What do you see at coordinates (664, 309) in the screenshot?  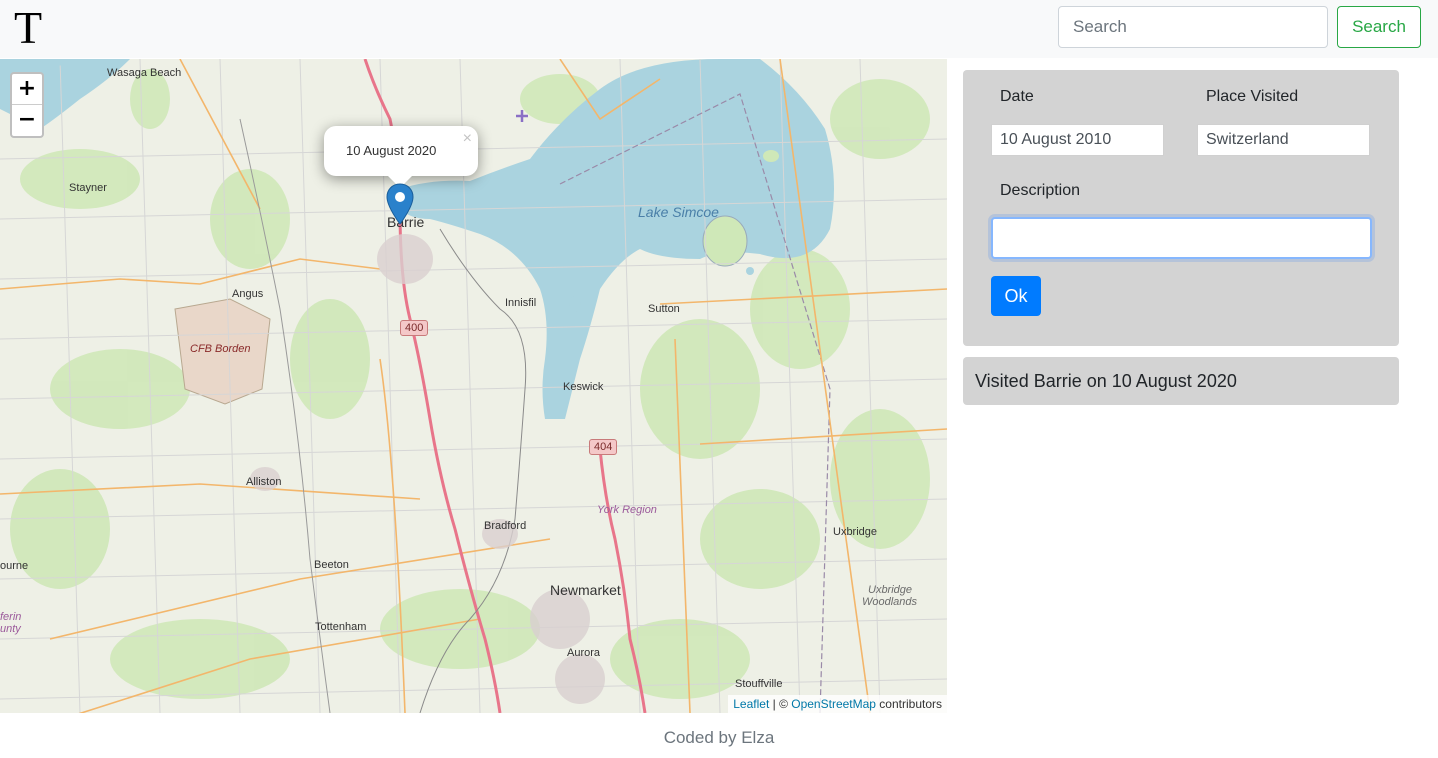 I see `map-label-sutton: Sutton` at bounding box center [664, 309].